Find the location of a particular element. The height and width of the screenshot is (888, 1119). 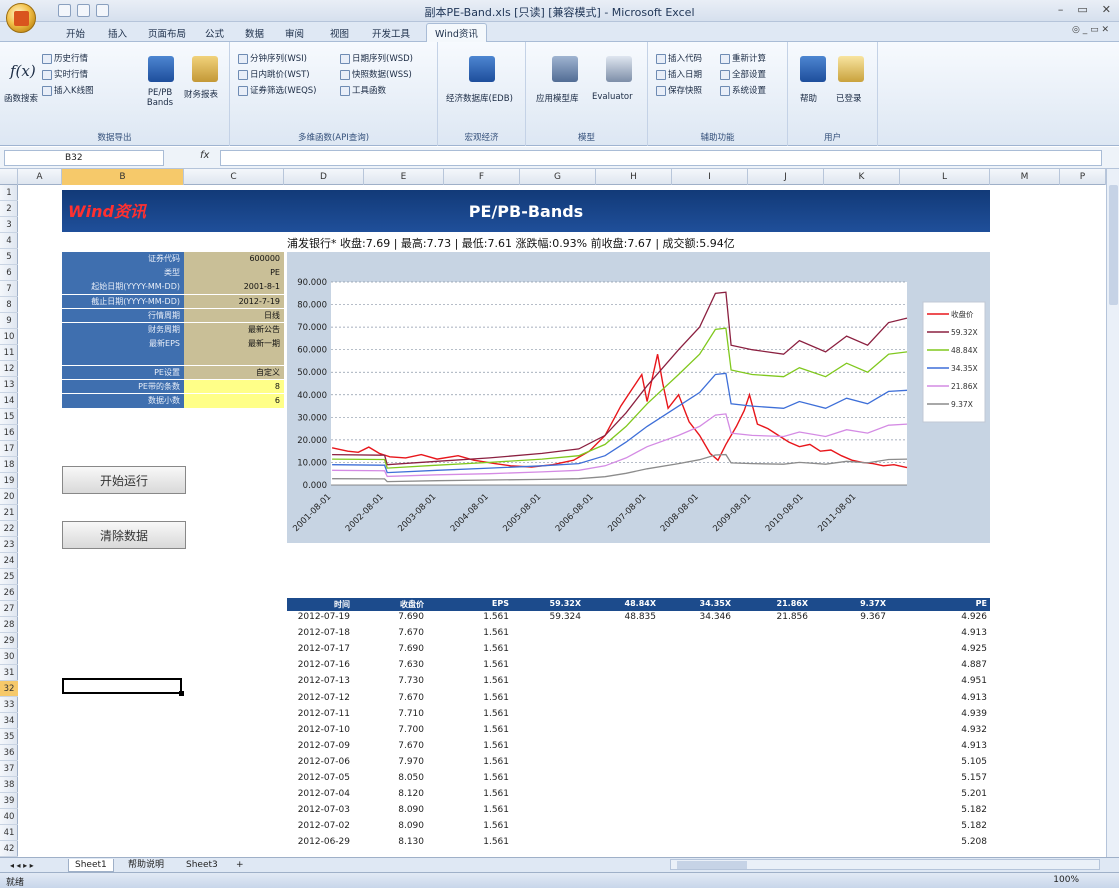

table-cell: 4.913 is located at coordinates (974, 698).